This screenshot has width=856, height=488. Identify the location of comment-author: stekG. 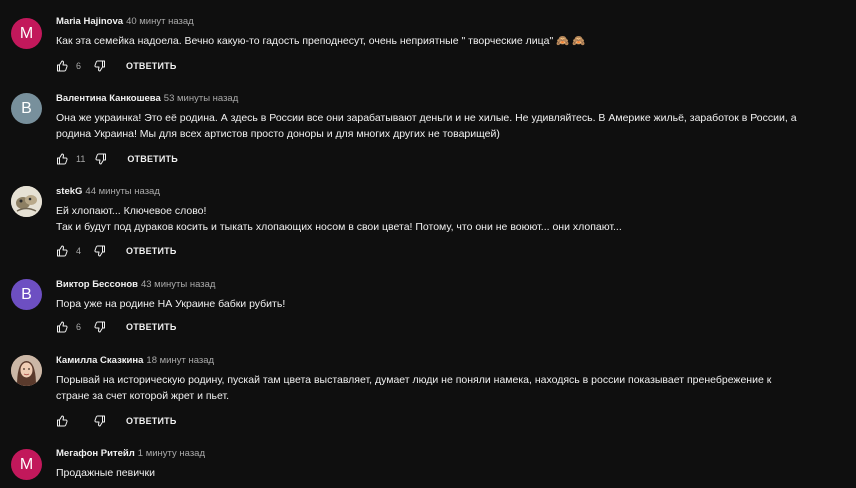
(69, 191).